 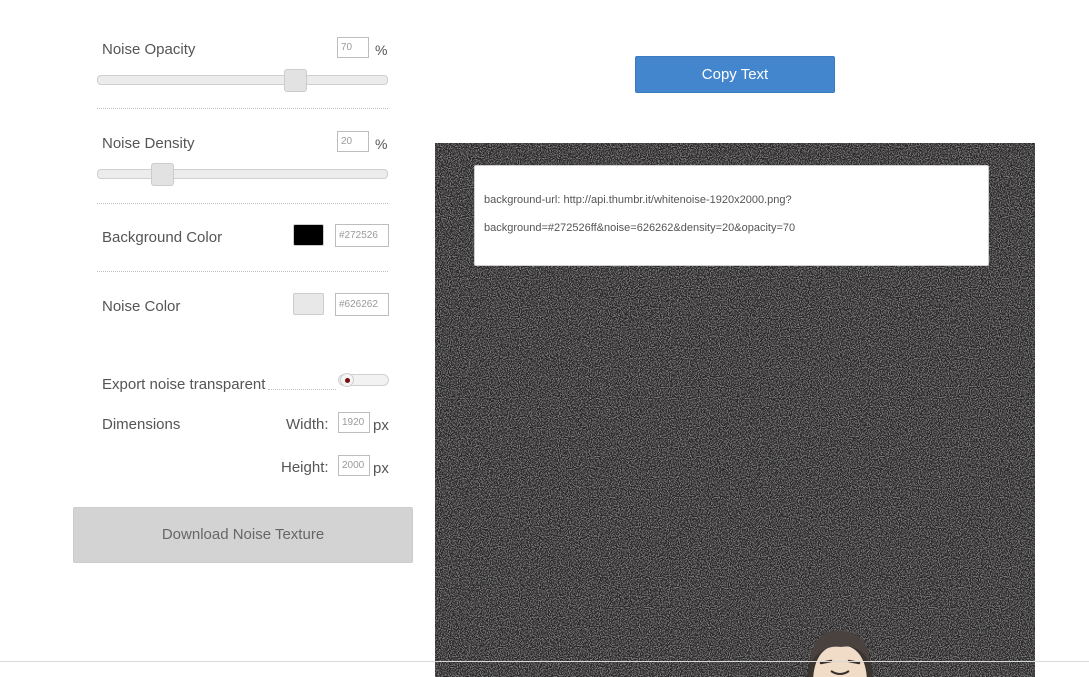 I want to click on width-unit: px, so click(x=381, y=425).